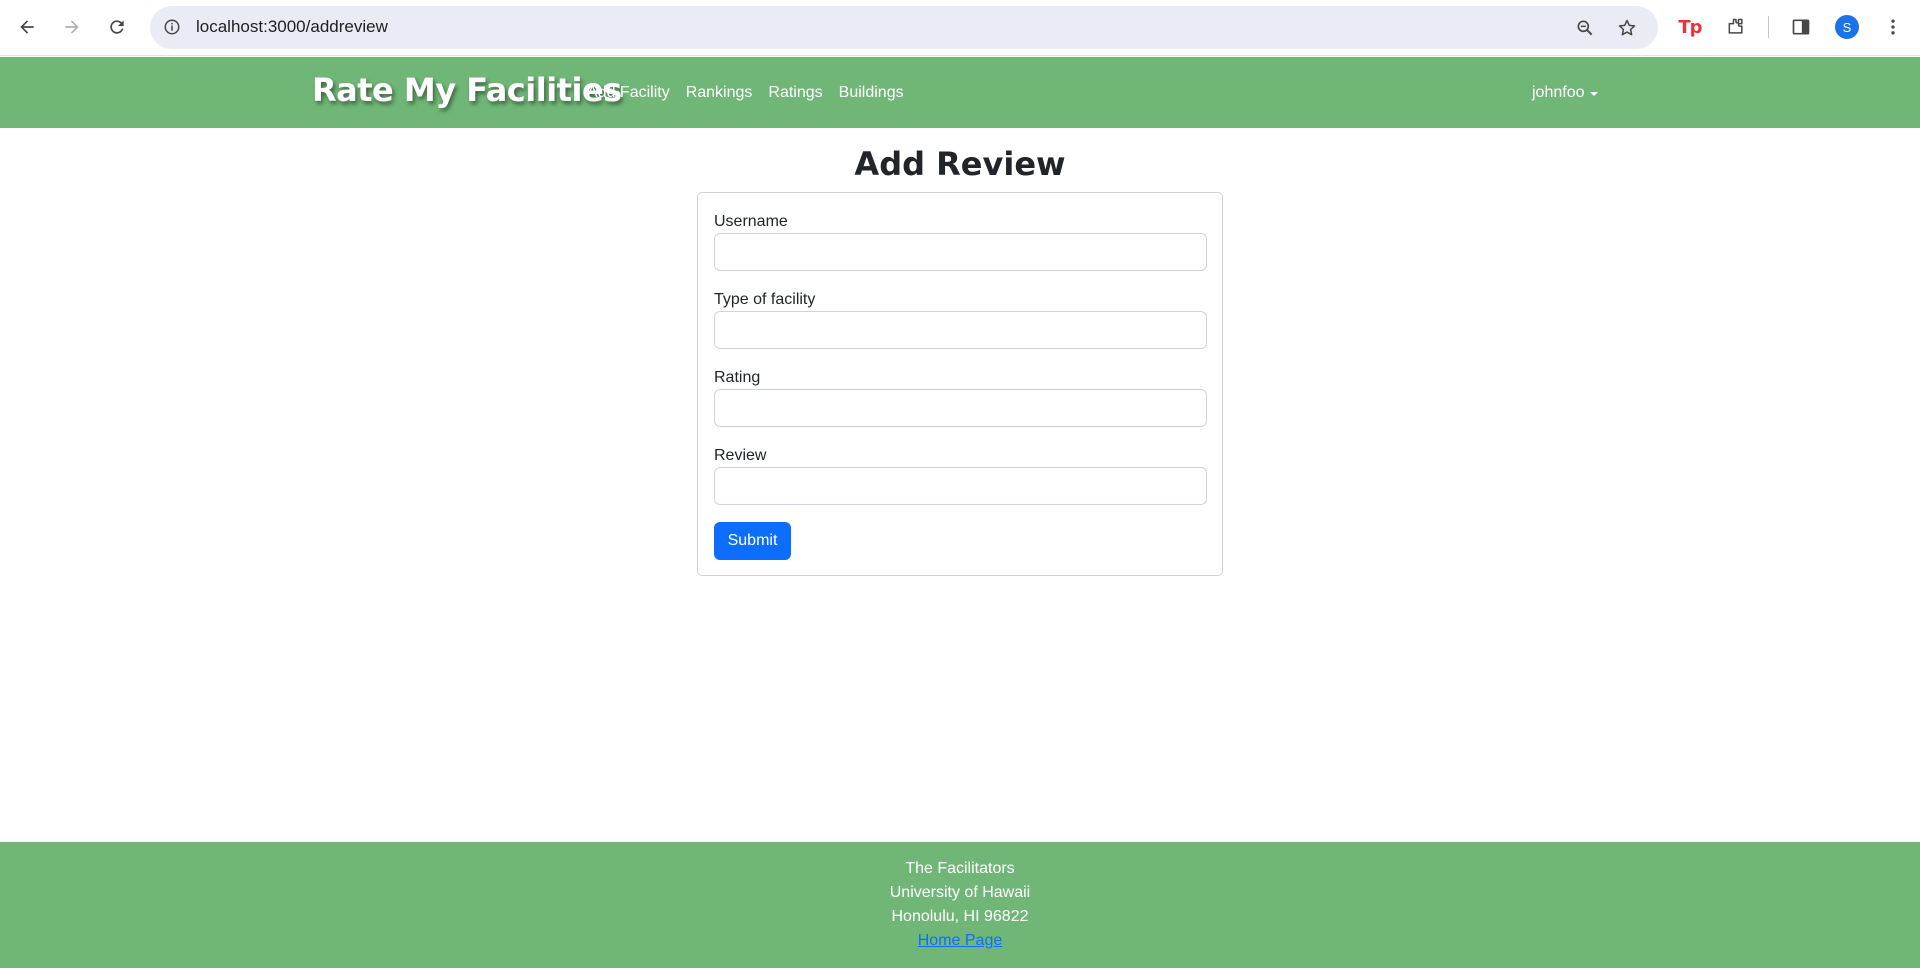 This screenshot has height=968, width=1920. What do you see at coordinates (1627, 28) in the screenshot?
I see `bookmark-star-icon` at bounding box center [1627, 28].